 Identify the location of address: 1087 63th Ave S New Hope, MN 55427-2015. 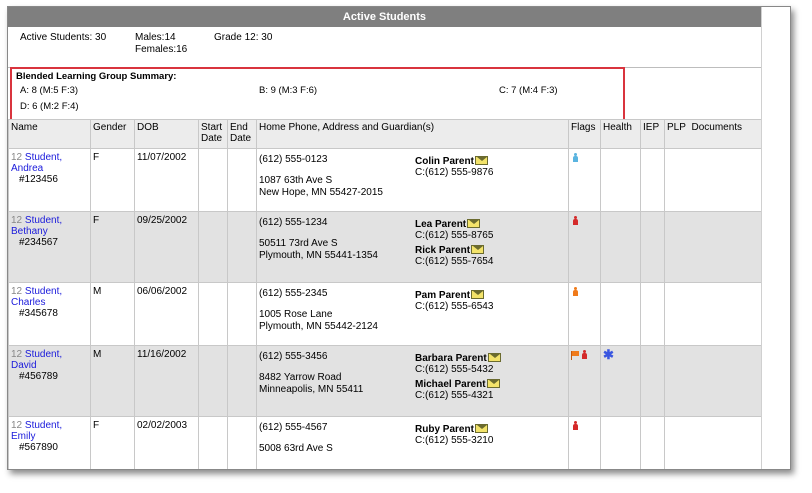
(412, 187).